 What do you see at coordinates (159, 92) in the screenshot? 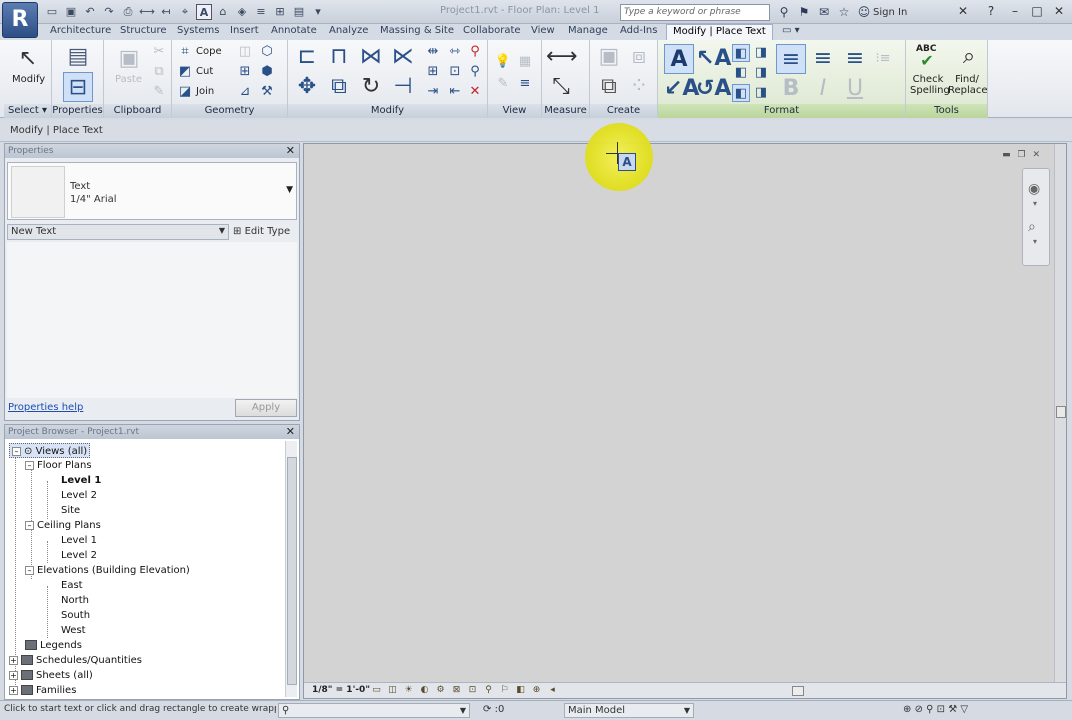
I see `match-type-icon: ✎` at bounding box center [159, 92].